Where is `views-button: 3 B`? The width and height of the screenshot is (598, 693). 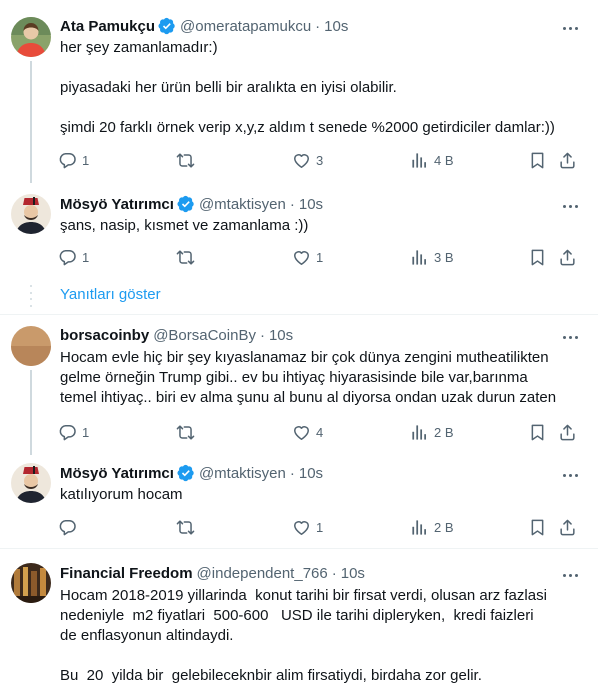
views-button: 3 B is located at coordinates (432, 257).